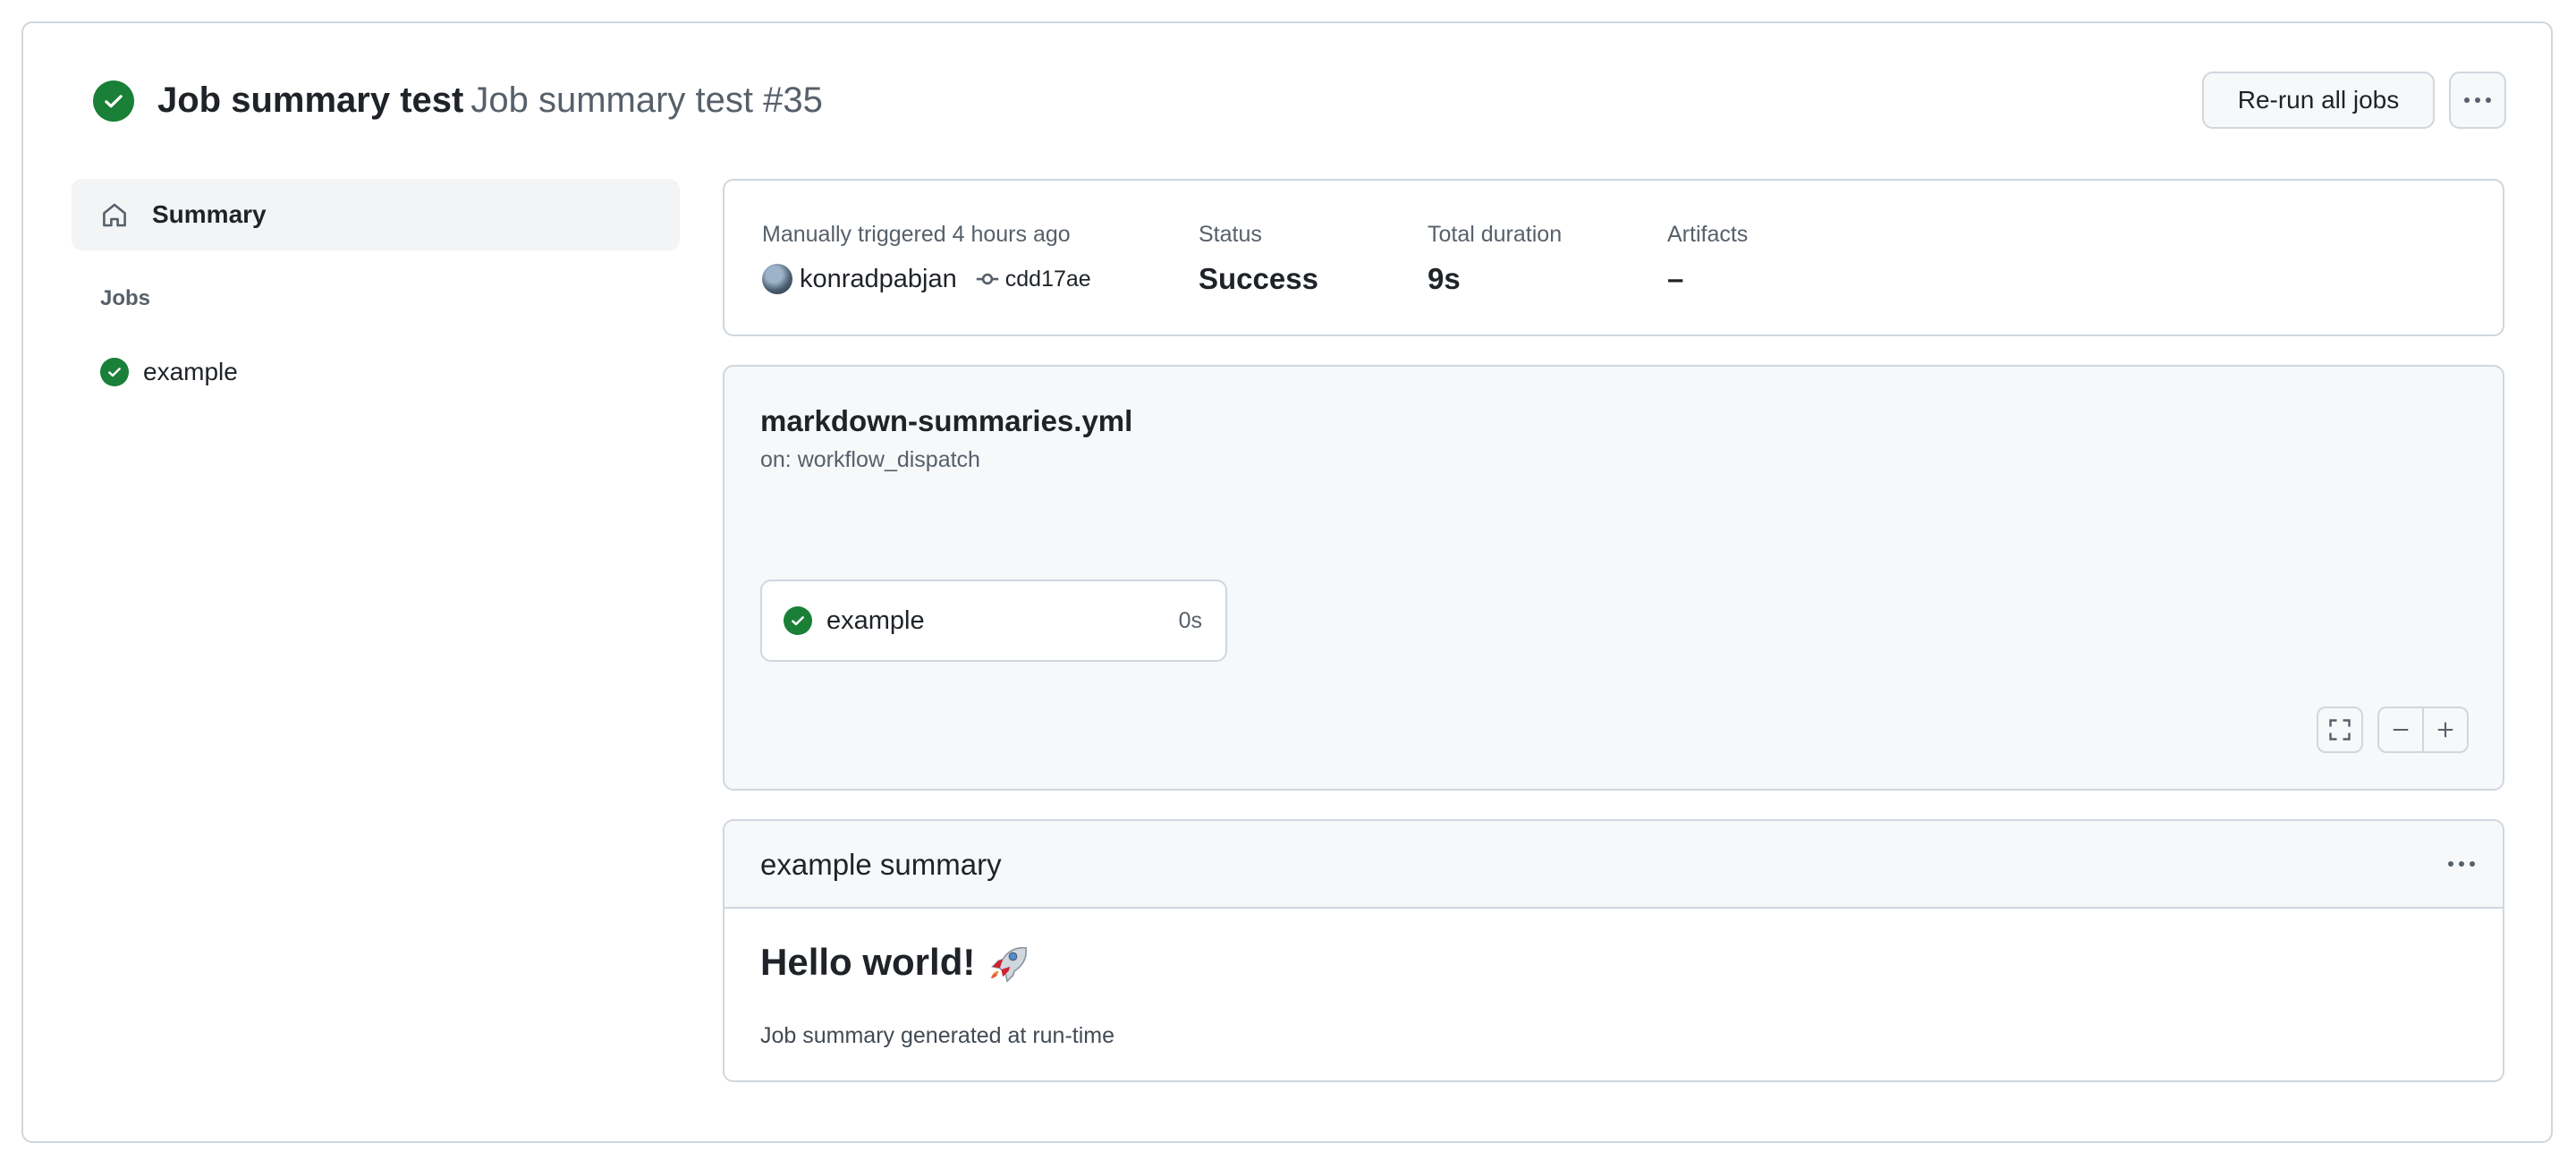 The image size is (2576, 1168). What do you see at coordinates (190, 371) in the screenshot?
I see `sidebar-job-label: example` at bounding box center [190, 371].